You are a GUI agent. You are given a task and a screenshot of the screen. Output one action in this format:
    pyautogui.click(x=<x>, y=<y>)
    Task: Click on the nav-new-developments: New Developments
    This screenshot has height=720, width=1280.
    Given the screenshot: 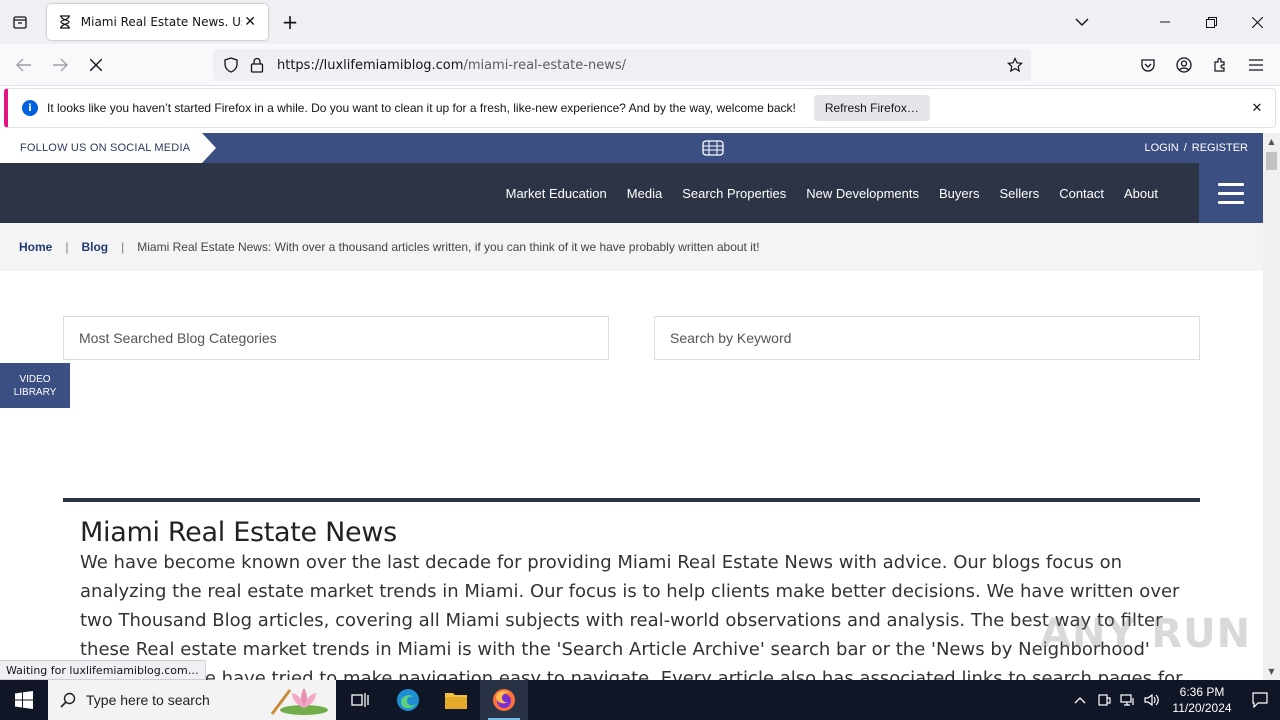 What is the action you would take?
    pyautogui.click(x=862, y=193)
    